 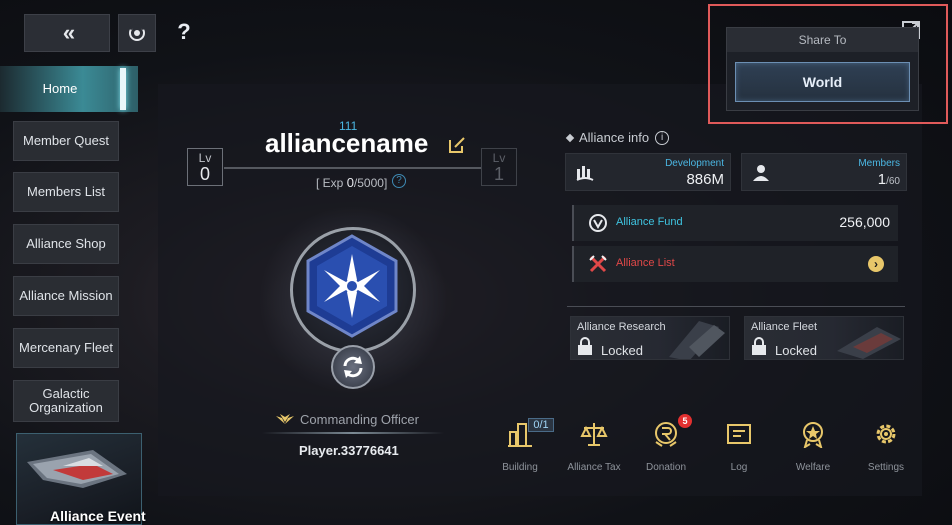 I want to click on alliance-tax-button: Alliance Tax, so click(x=594, y=448).